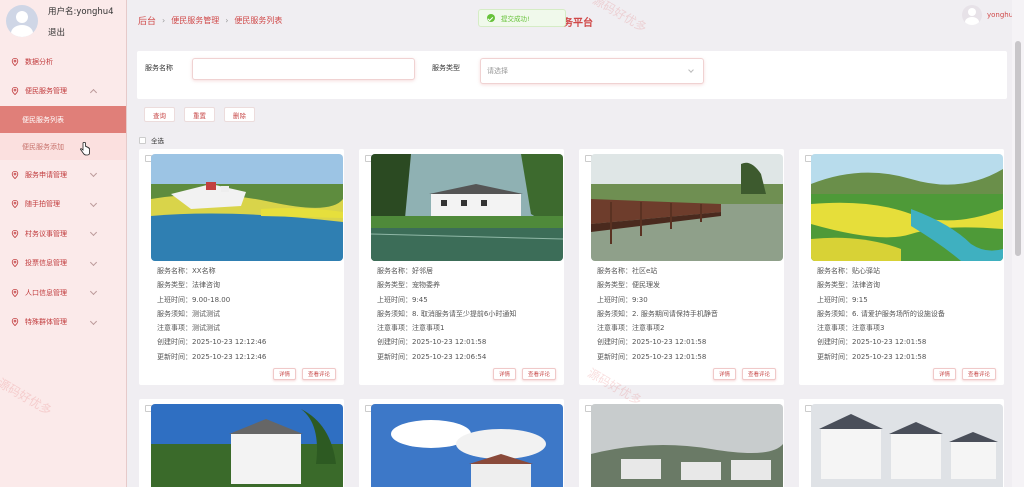 The width and height of the screenshot is (1024, 487). I want to click on card-service-name: 服务名称：贴心驿站, so click(848, 271).